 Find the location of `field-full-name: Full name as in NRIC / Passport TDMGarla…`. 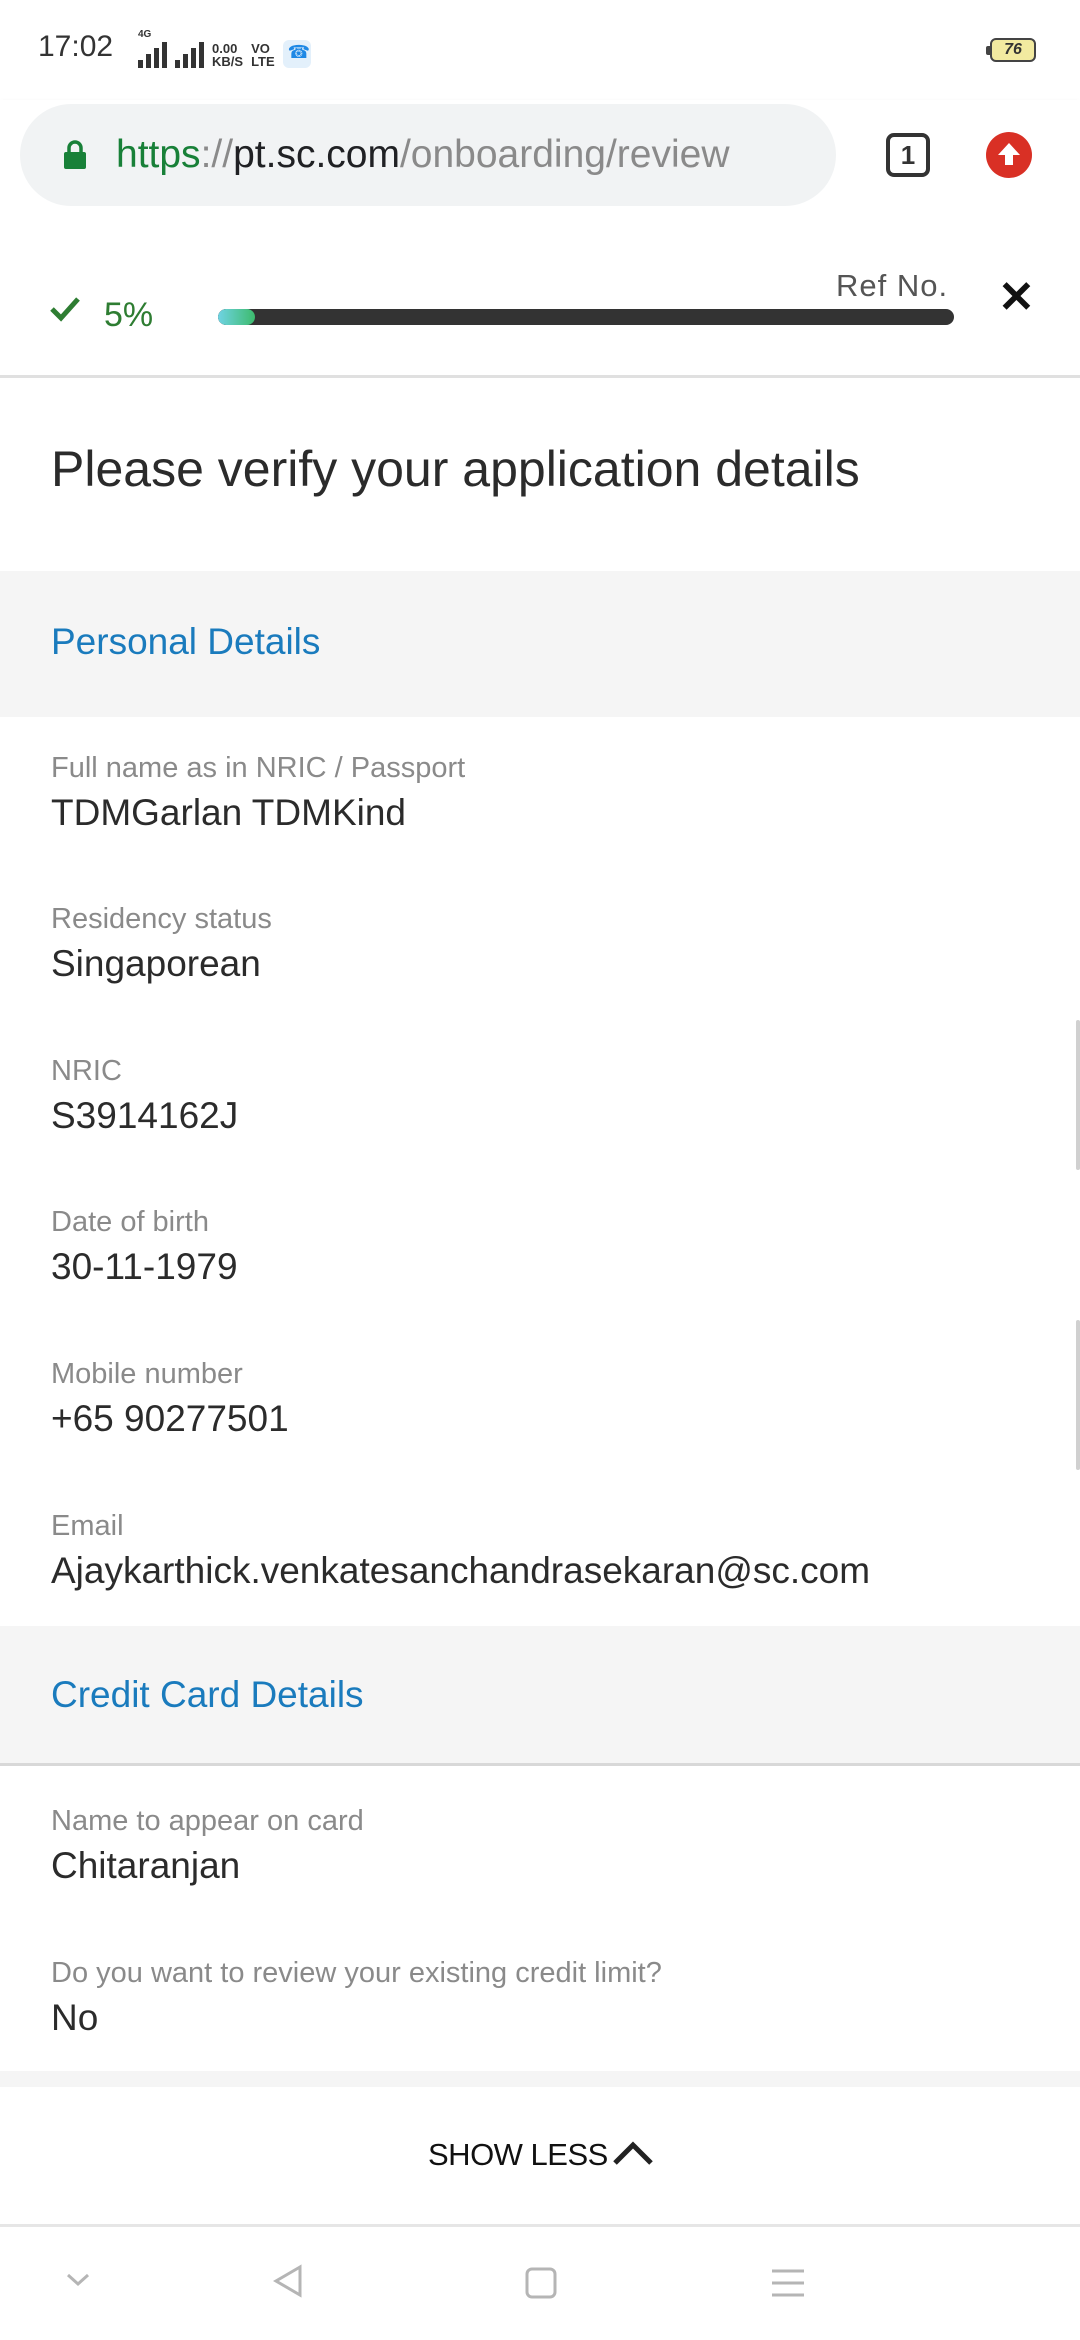

field-full-name: Full name as in NRIC / Passport TDMGarla… is located at coordinates (551, 793).